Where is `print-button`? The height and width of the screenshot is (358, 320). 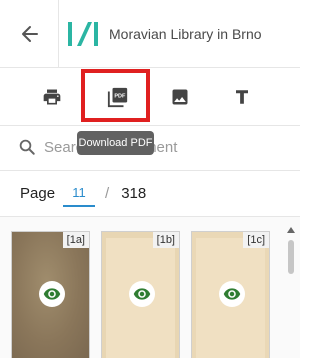 print-button is located at coordinates (52, 97).